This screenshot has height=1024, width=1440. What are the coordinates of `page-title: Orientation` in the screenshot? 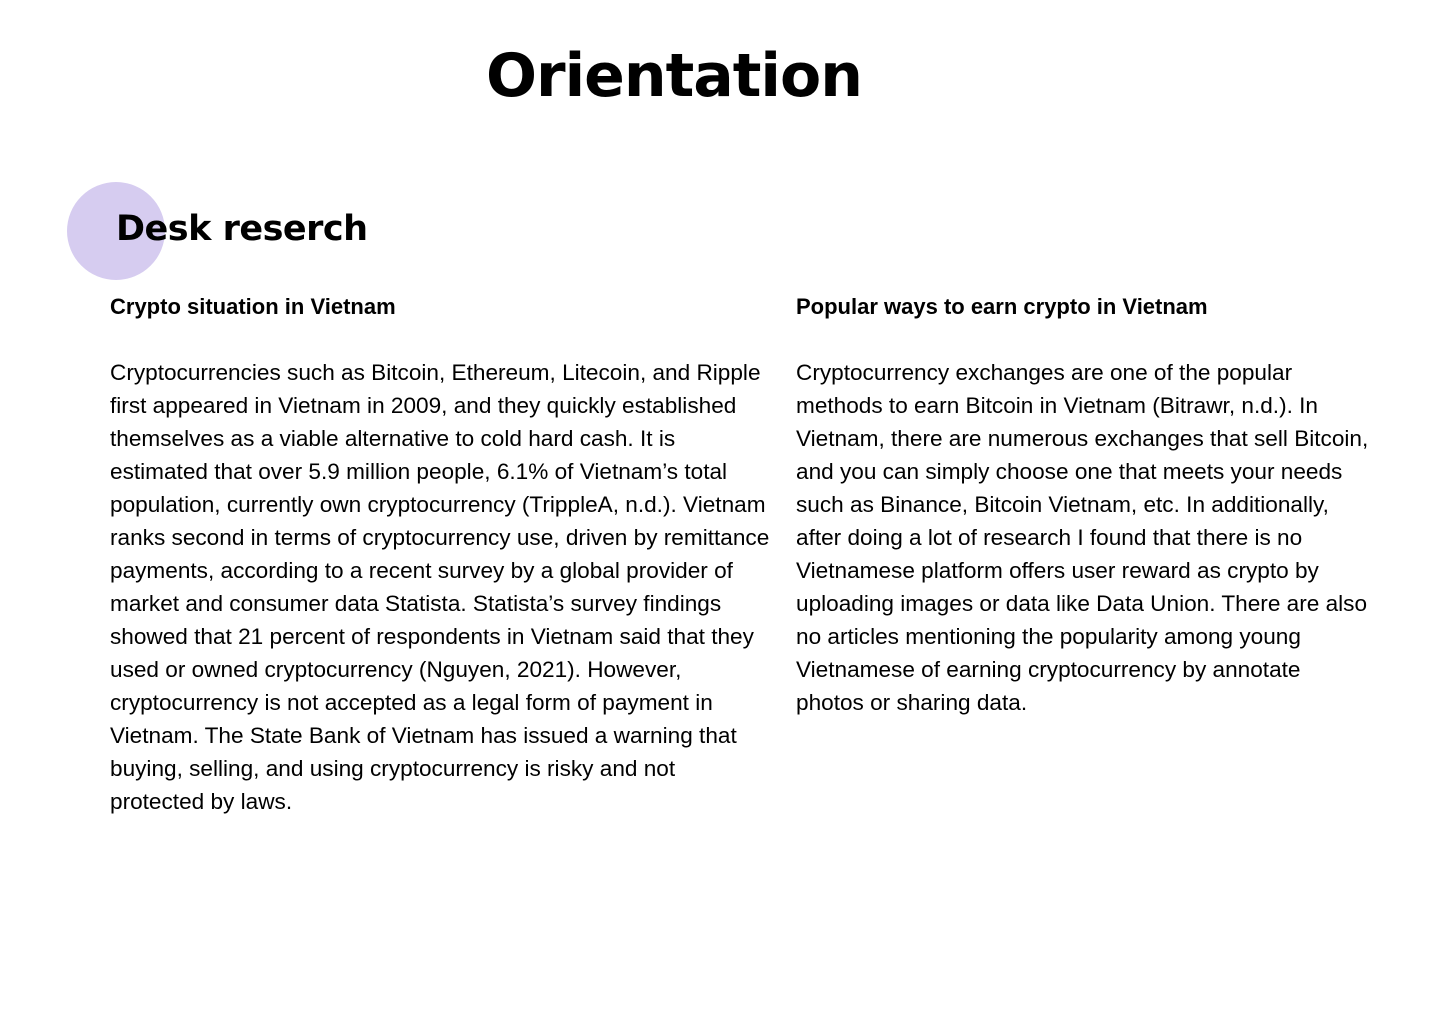 It's located at (674, 76).